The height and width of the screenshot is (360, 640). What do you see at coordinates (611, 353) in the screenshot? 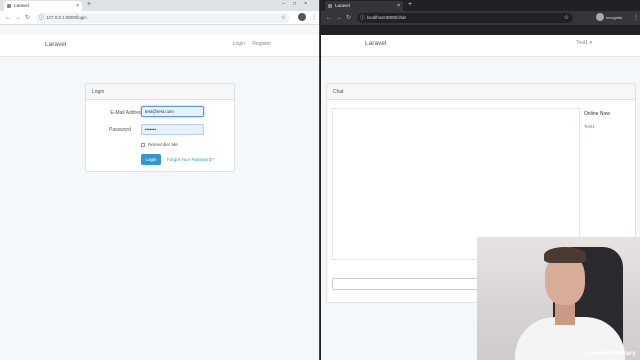
I see `webcam-watermark: CodeWithDary` at bounding box center [611, 353].